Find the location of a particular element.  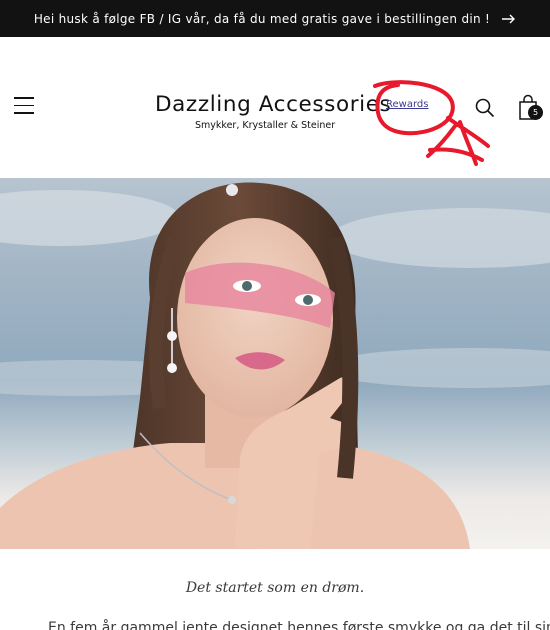

arrow-right-icon is located at coordinates (509, 19).